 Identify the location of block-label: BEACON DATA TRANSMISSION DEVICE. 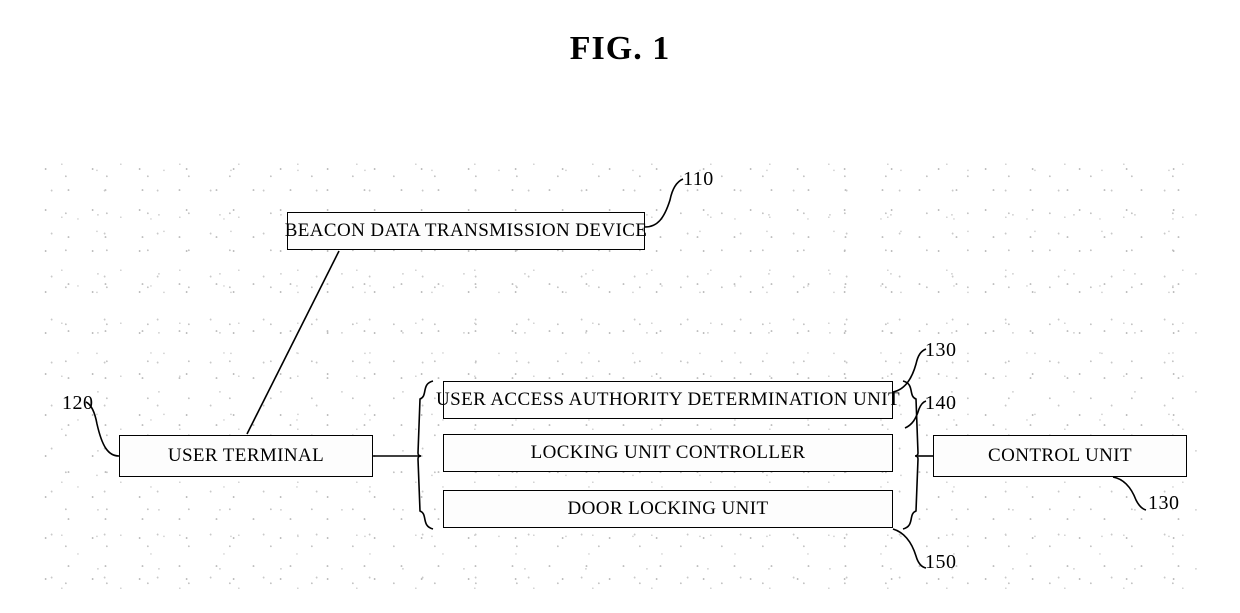
(466, 230).